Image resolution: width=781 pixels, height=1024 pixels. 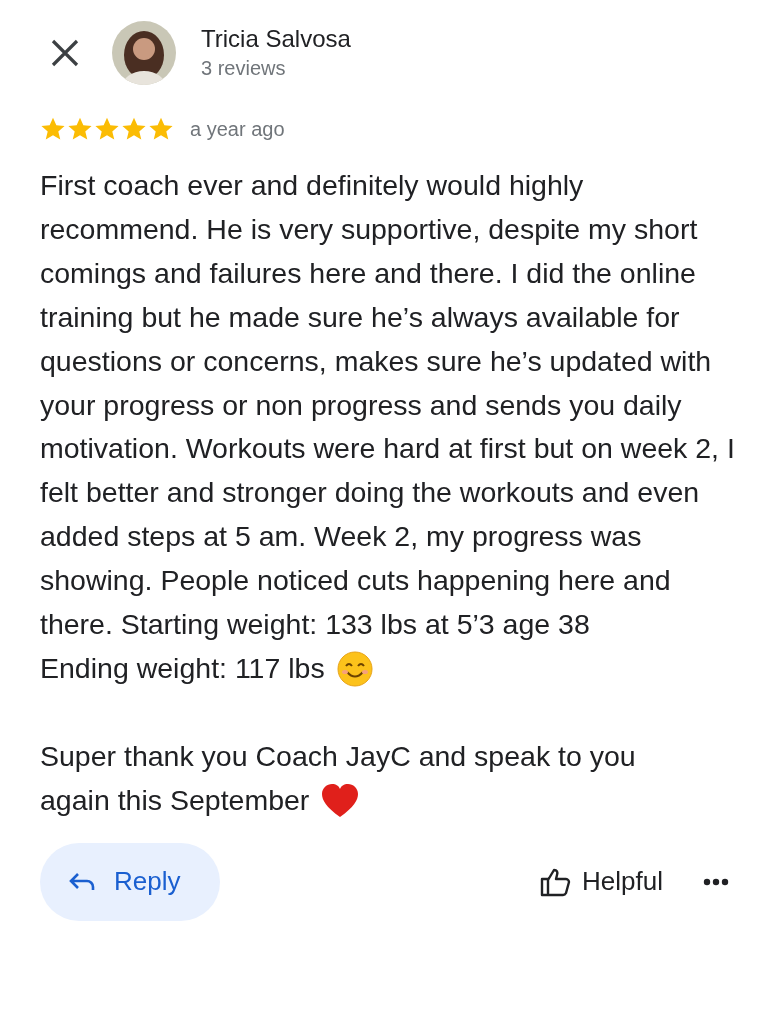 I want to click on thumbs-up-icon, so click(x=556, y=881).